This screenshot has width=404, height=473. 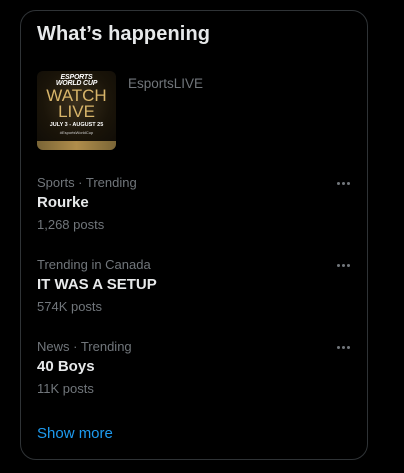 I want to click on trend-name: Rourke, so click(x=63, y=202).